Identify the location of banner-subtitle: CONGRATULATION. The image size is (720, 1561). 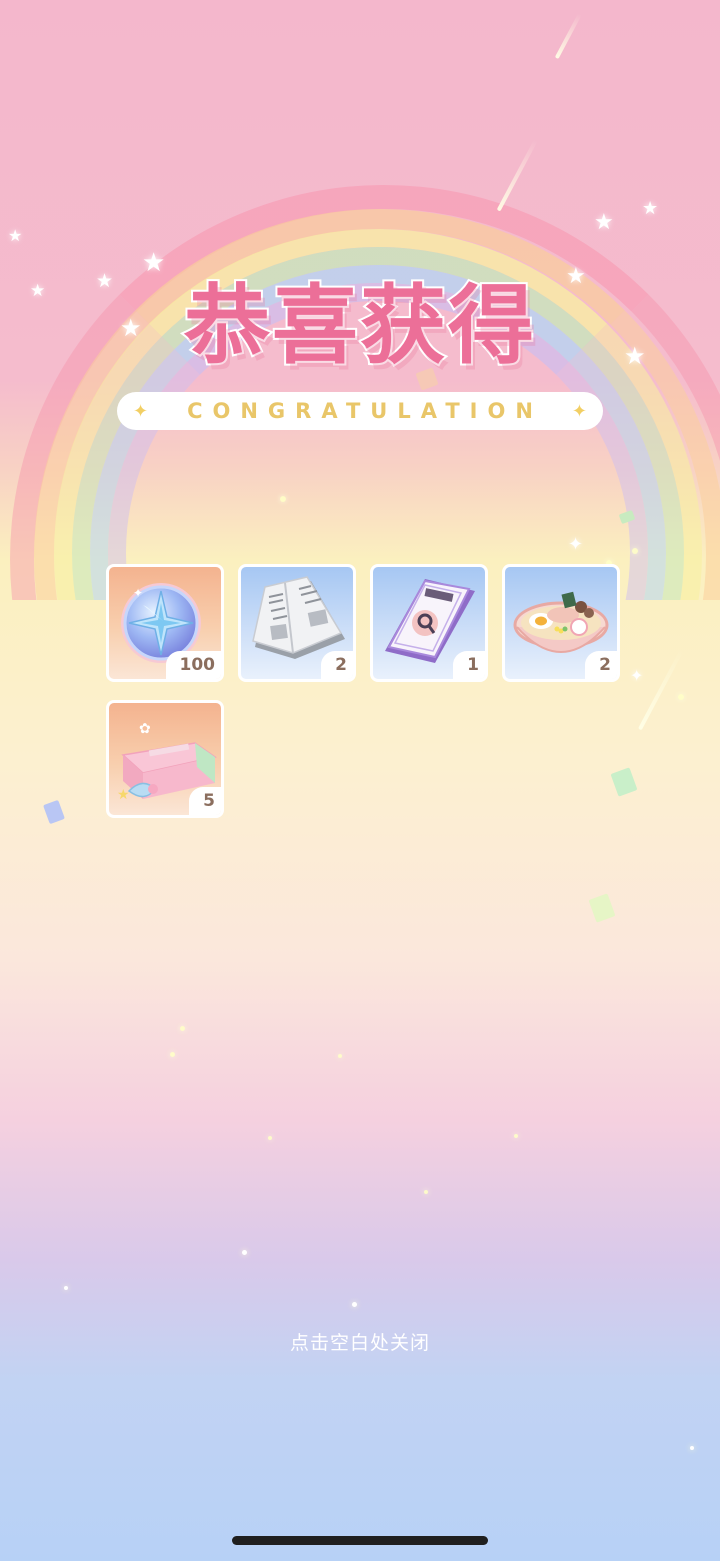
(365, 411).